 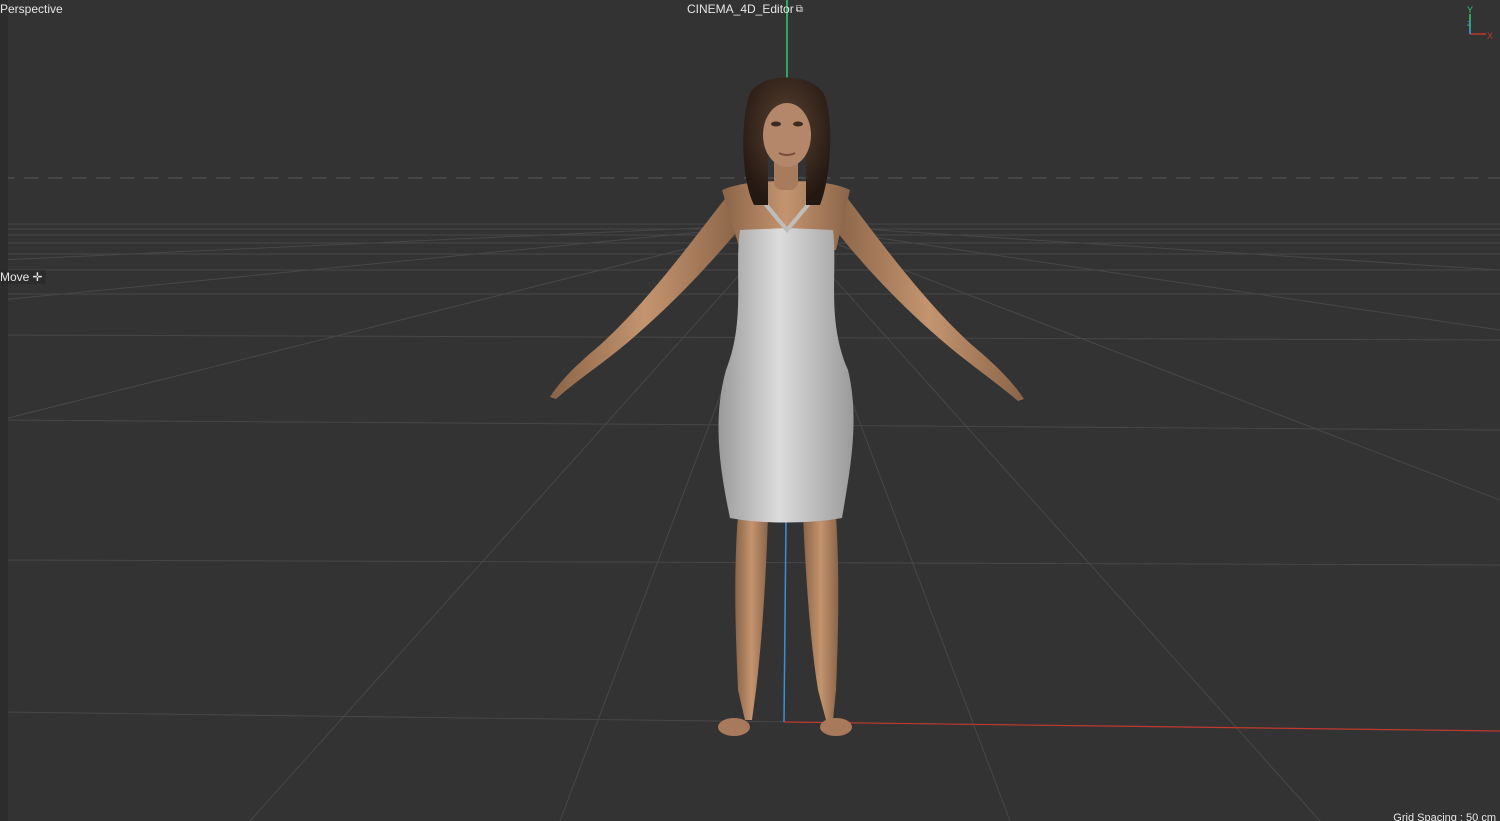 I want to click on camera-label: CINEMA_4D_Editor ⧉, so click(x=745, y=9).